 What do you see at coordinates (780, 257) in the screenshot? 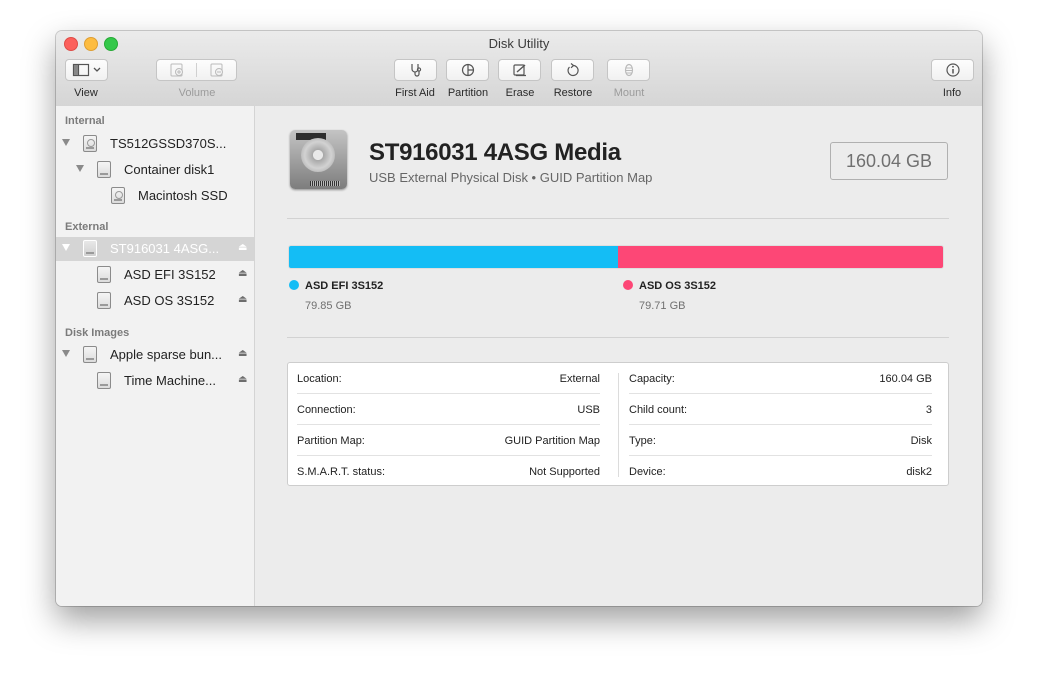
I see `partition-segment-os` at bounding box center [780, 257].